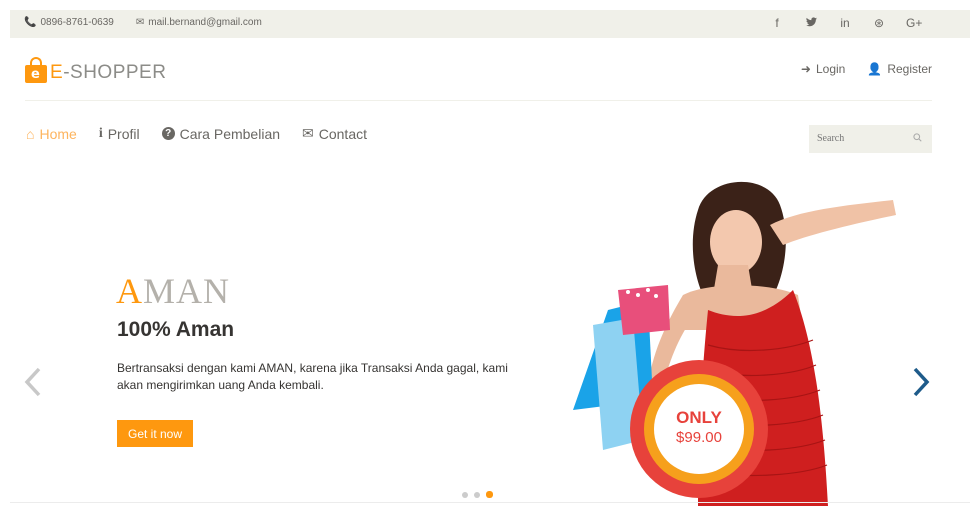 The height and width of the screenshot is (506, 970). Describe the element at coordinates (168, 133) in the screenshot. I see `question-icon: ?` at that location.